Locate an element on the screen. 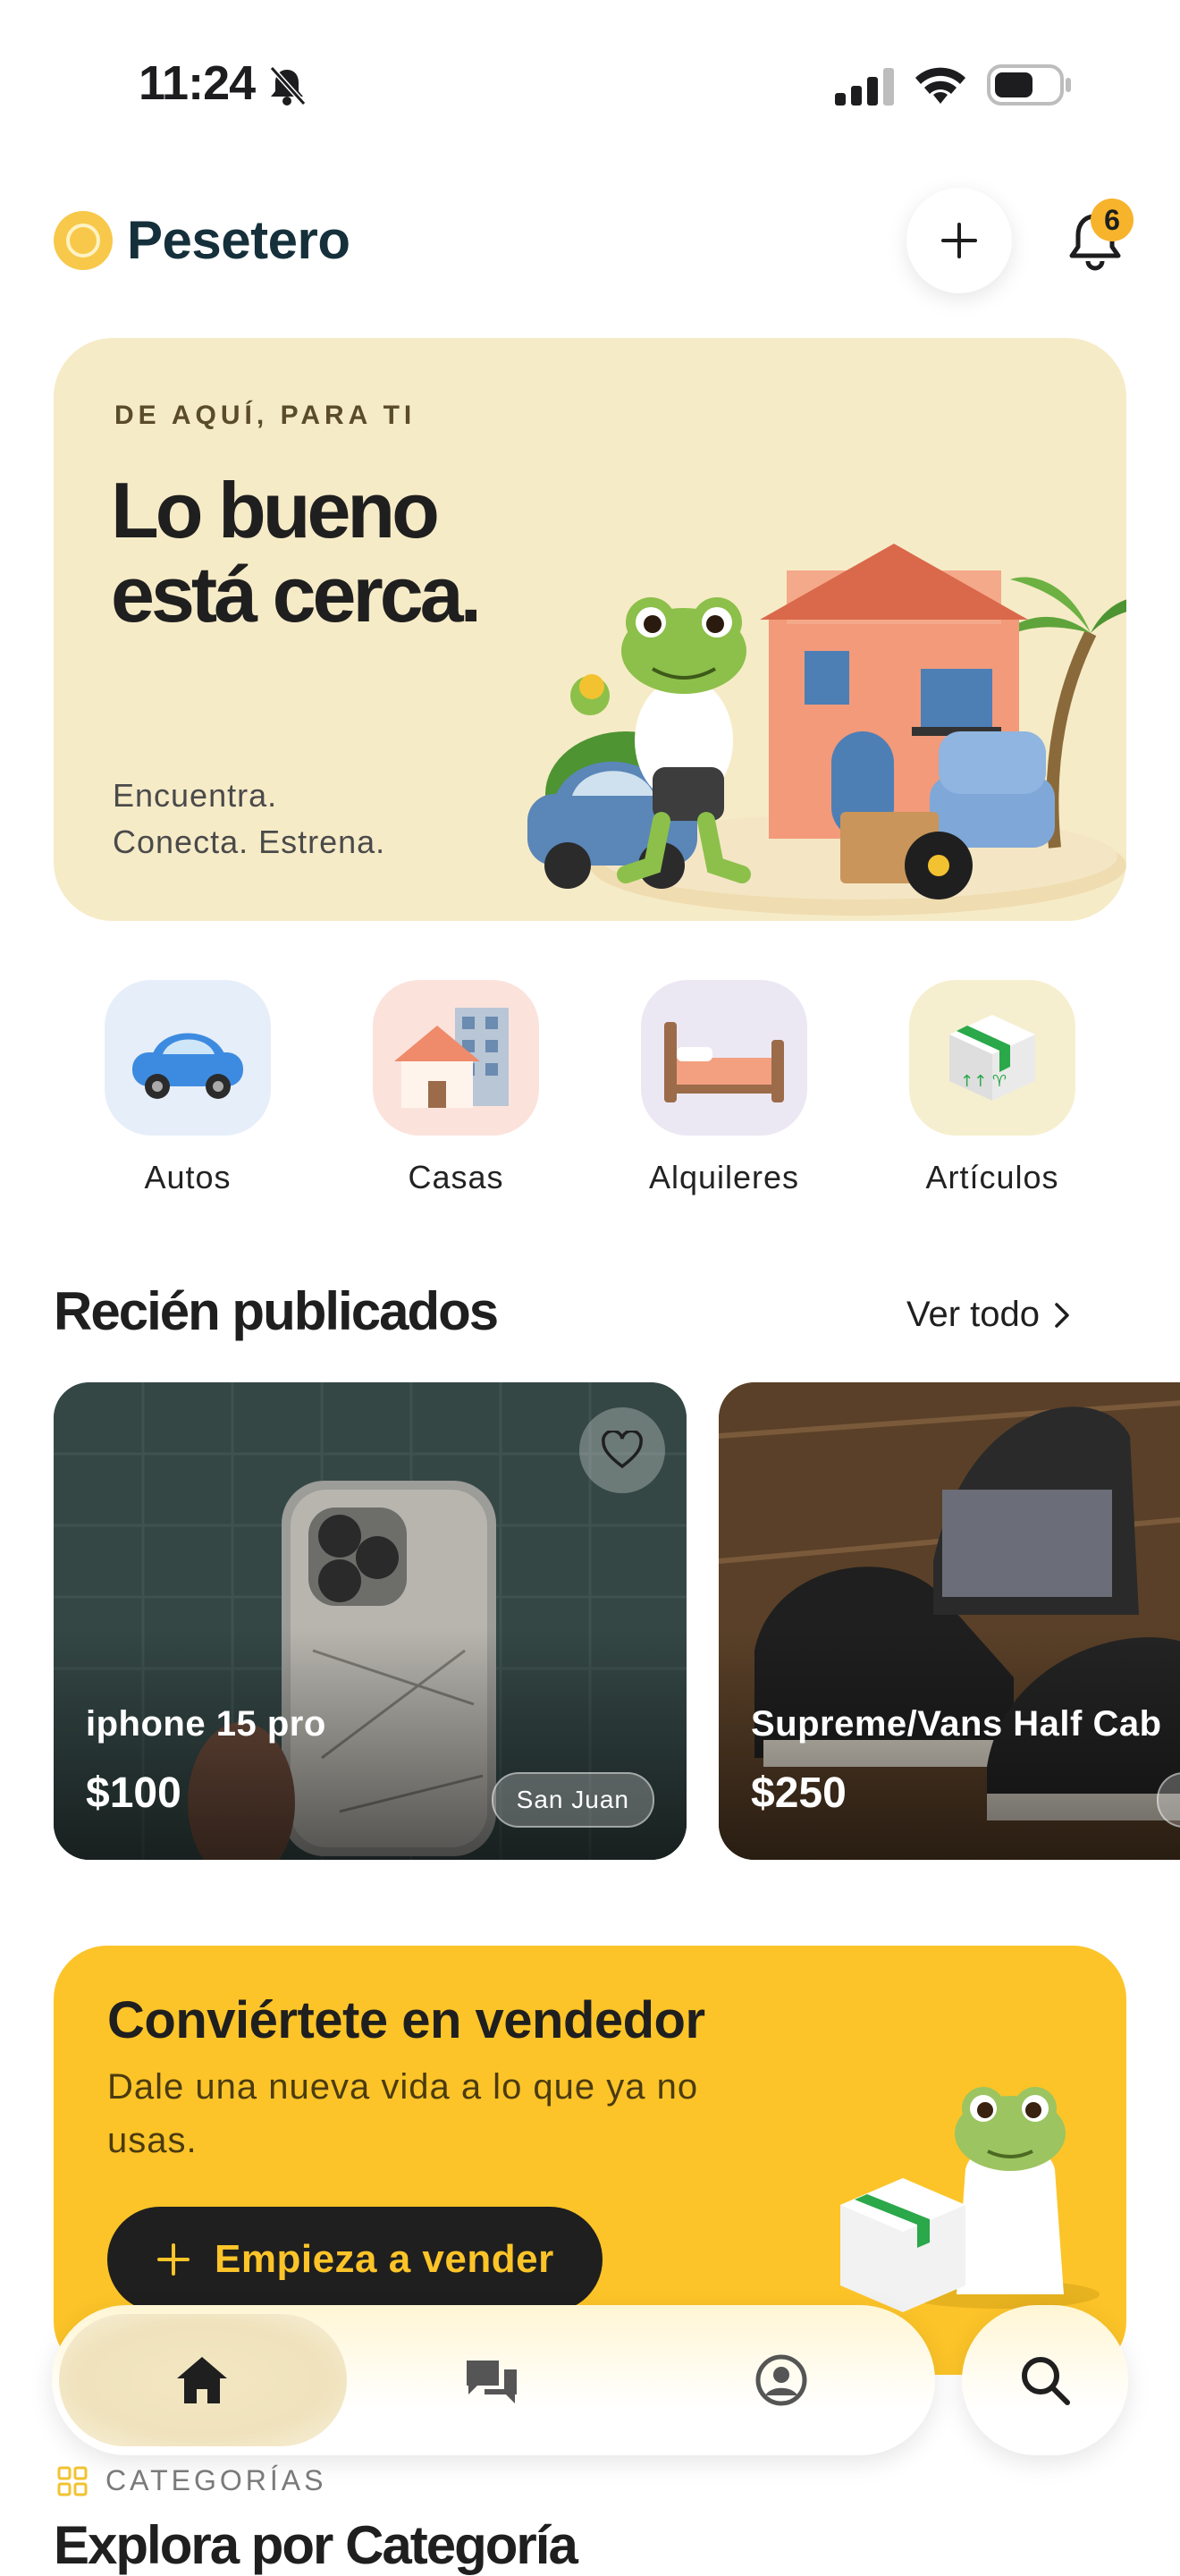  logo-icon is located at coordinates (83, 240).